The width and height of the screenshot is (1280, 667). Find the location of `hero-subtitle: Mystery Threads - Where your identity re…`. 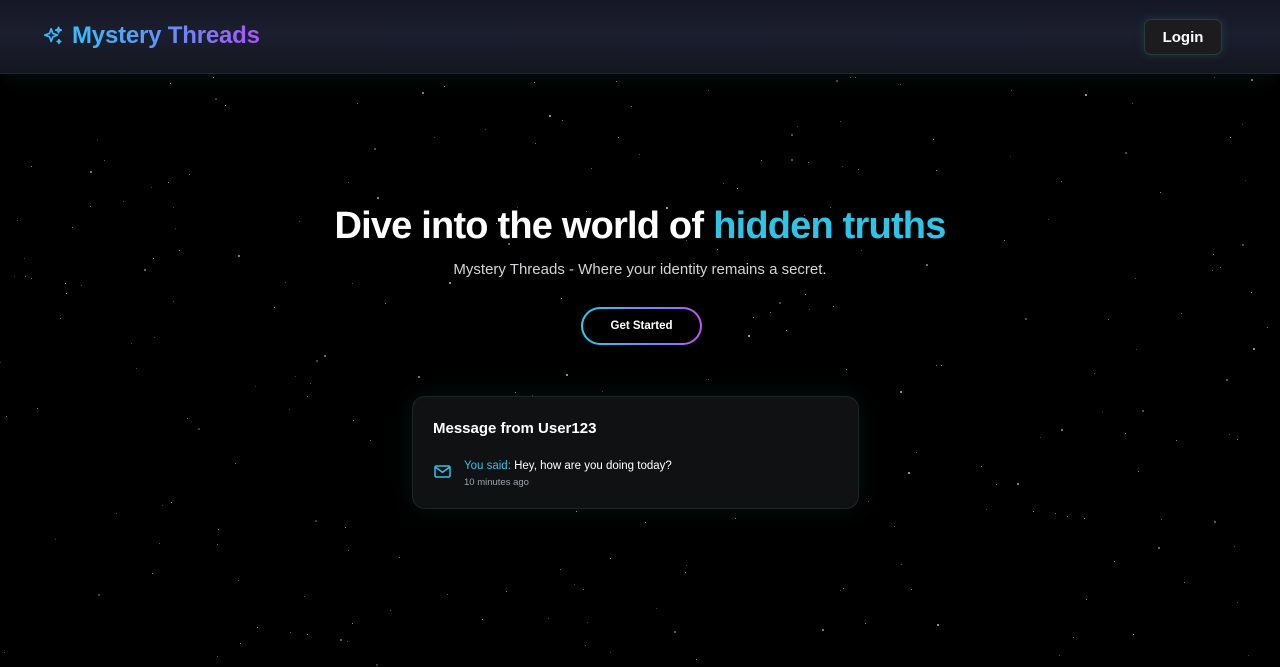

hero-subtitle: Mystery Threads - Where your identity re… is located at coordinates (640, 269).